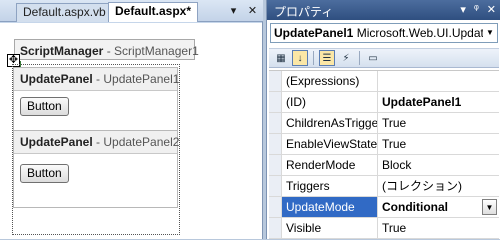 This screenshot has width=500, height=240. Describe the element at coordinates (156, 51) in the screenshot. I see `control-id-label: ScriptManager1` at that location.